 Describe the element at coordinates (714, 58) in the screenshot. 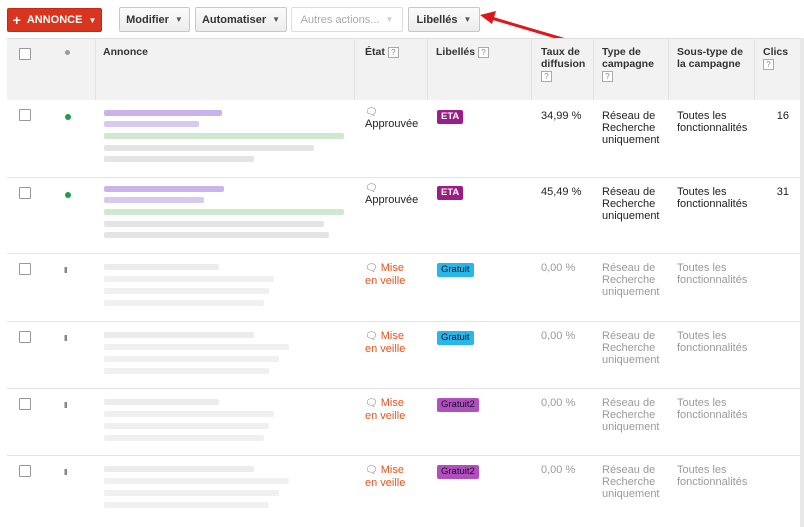

I see `header-campaign-subtype: Sous-type de la campagne` at that location.